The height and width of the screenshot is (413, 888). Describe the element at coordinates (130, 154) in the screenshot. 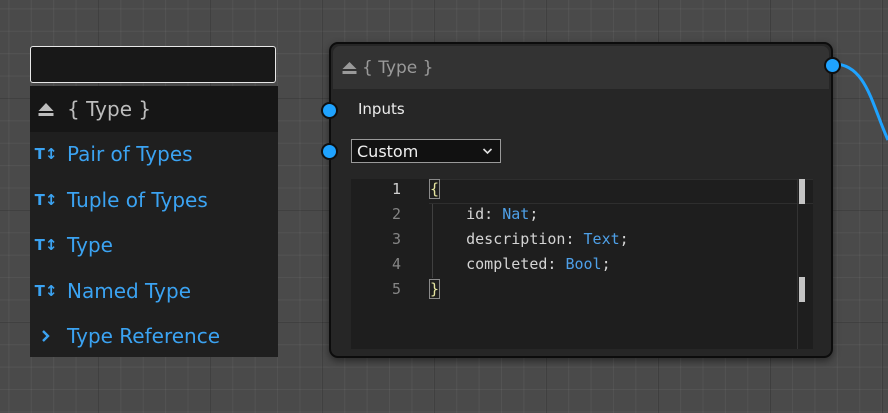

I see `palette-item-label: Pair of Types` at that location.